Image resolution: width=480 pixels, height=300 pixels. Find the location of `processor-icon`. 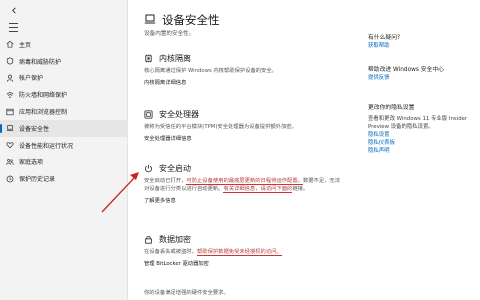

processor-icon is located at coordinates (148, 114).